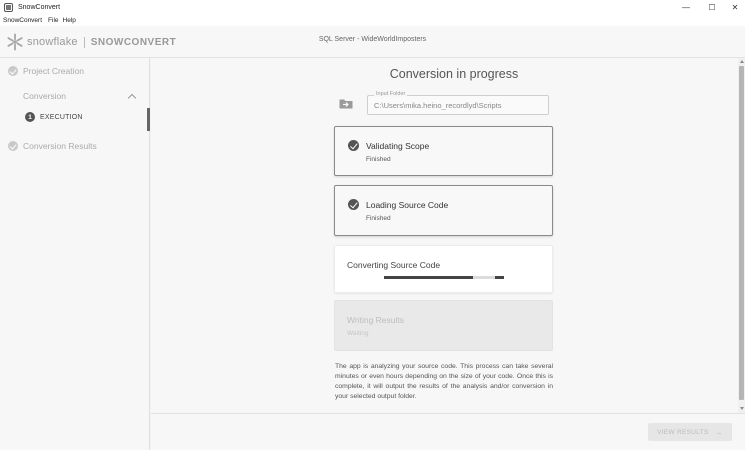 This screenshot has height=450, width=745. Describe the element at coordinates (438, 105) in the screenshot. I see `input-folder-value: C:\Users\mika.heino_recordlyd\Scripts` at that location.